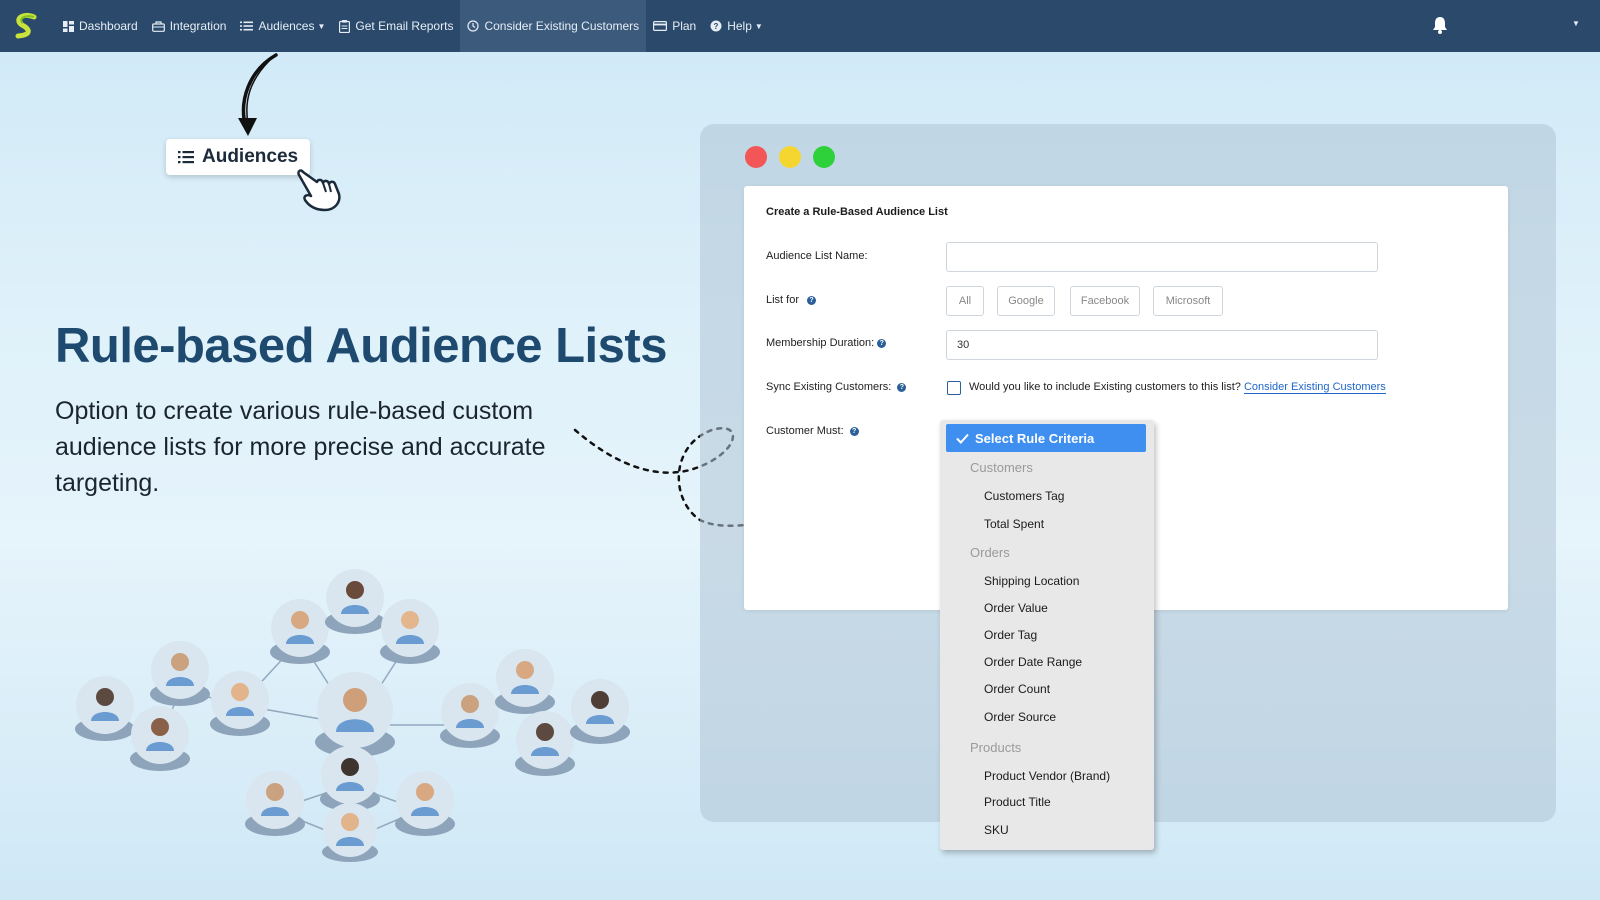 This screenshot has height=900, width=1600. Describe the element at coordinates (1162, 345) in the screenshot. I see `membership-duration-input: 30` at that location.